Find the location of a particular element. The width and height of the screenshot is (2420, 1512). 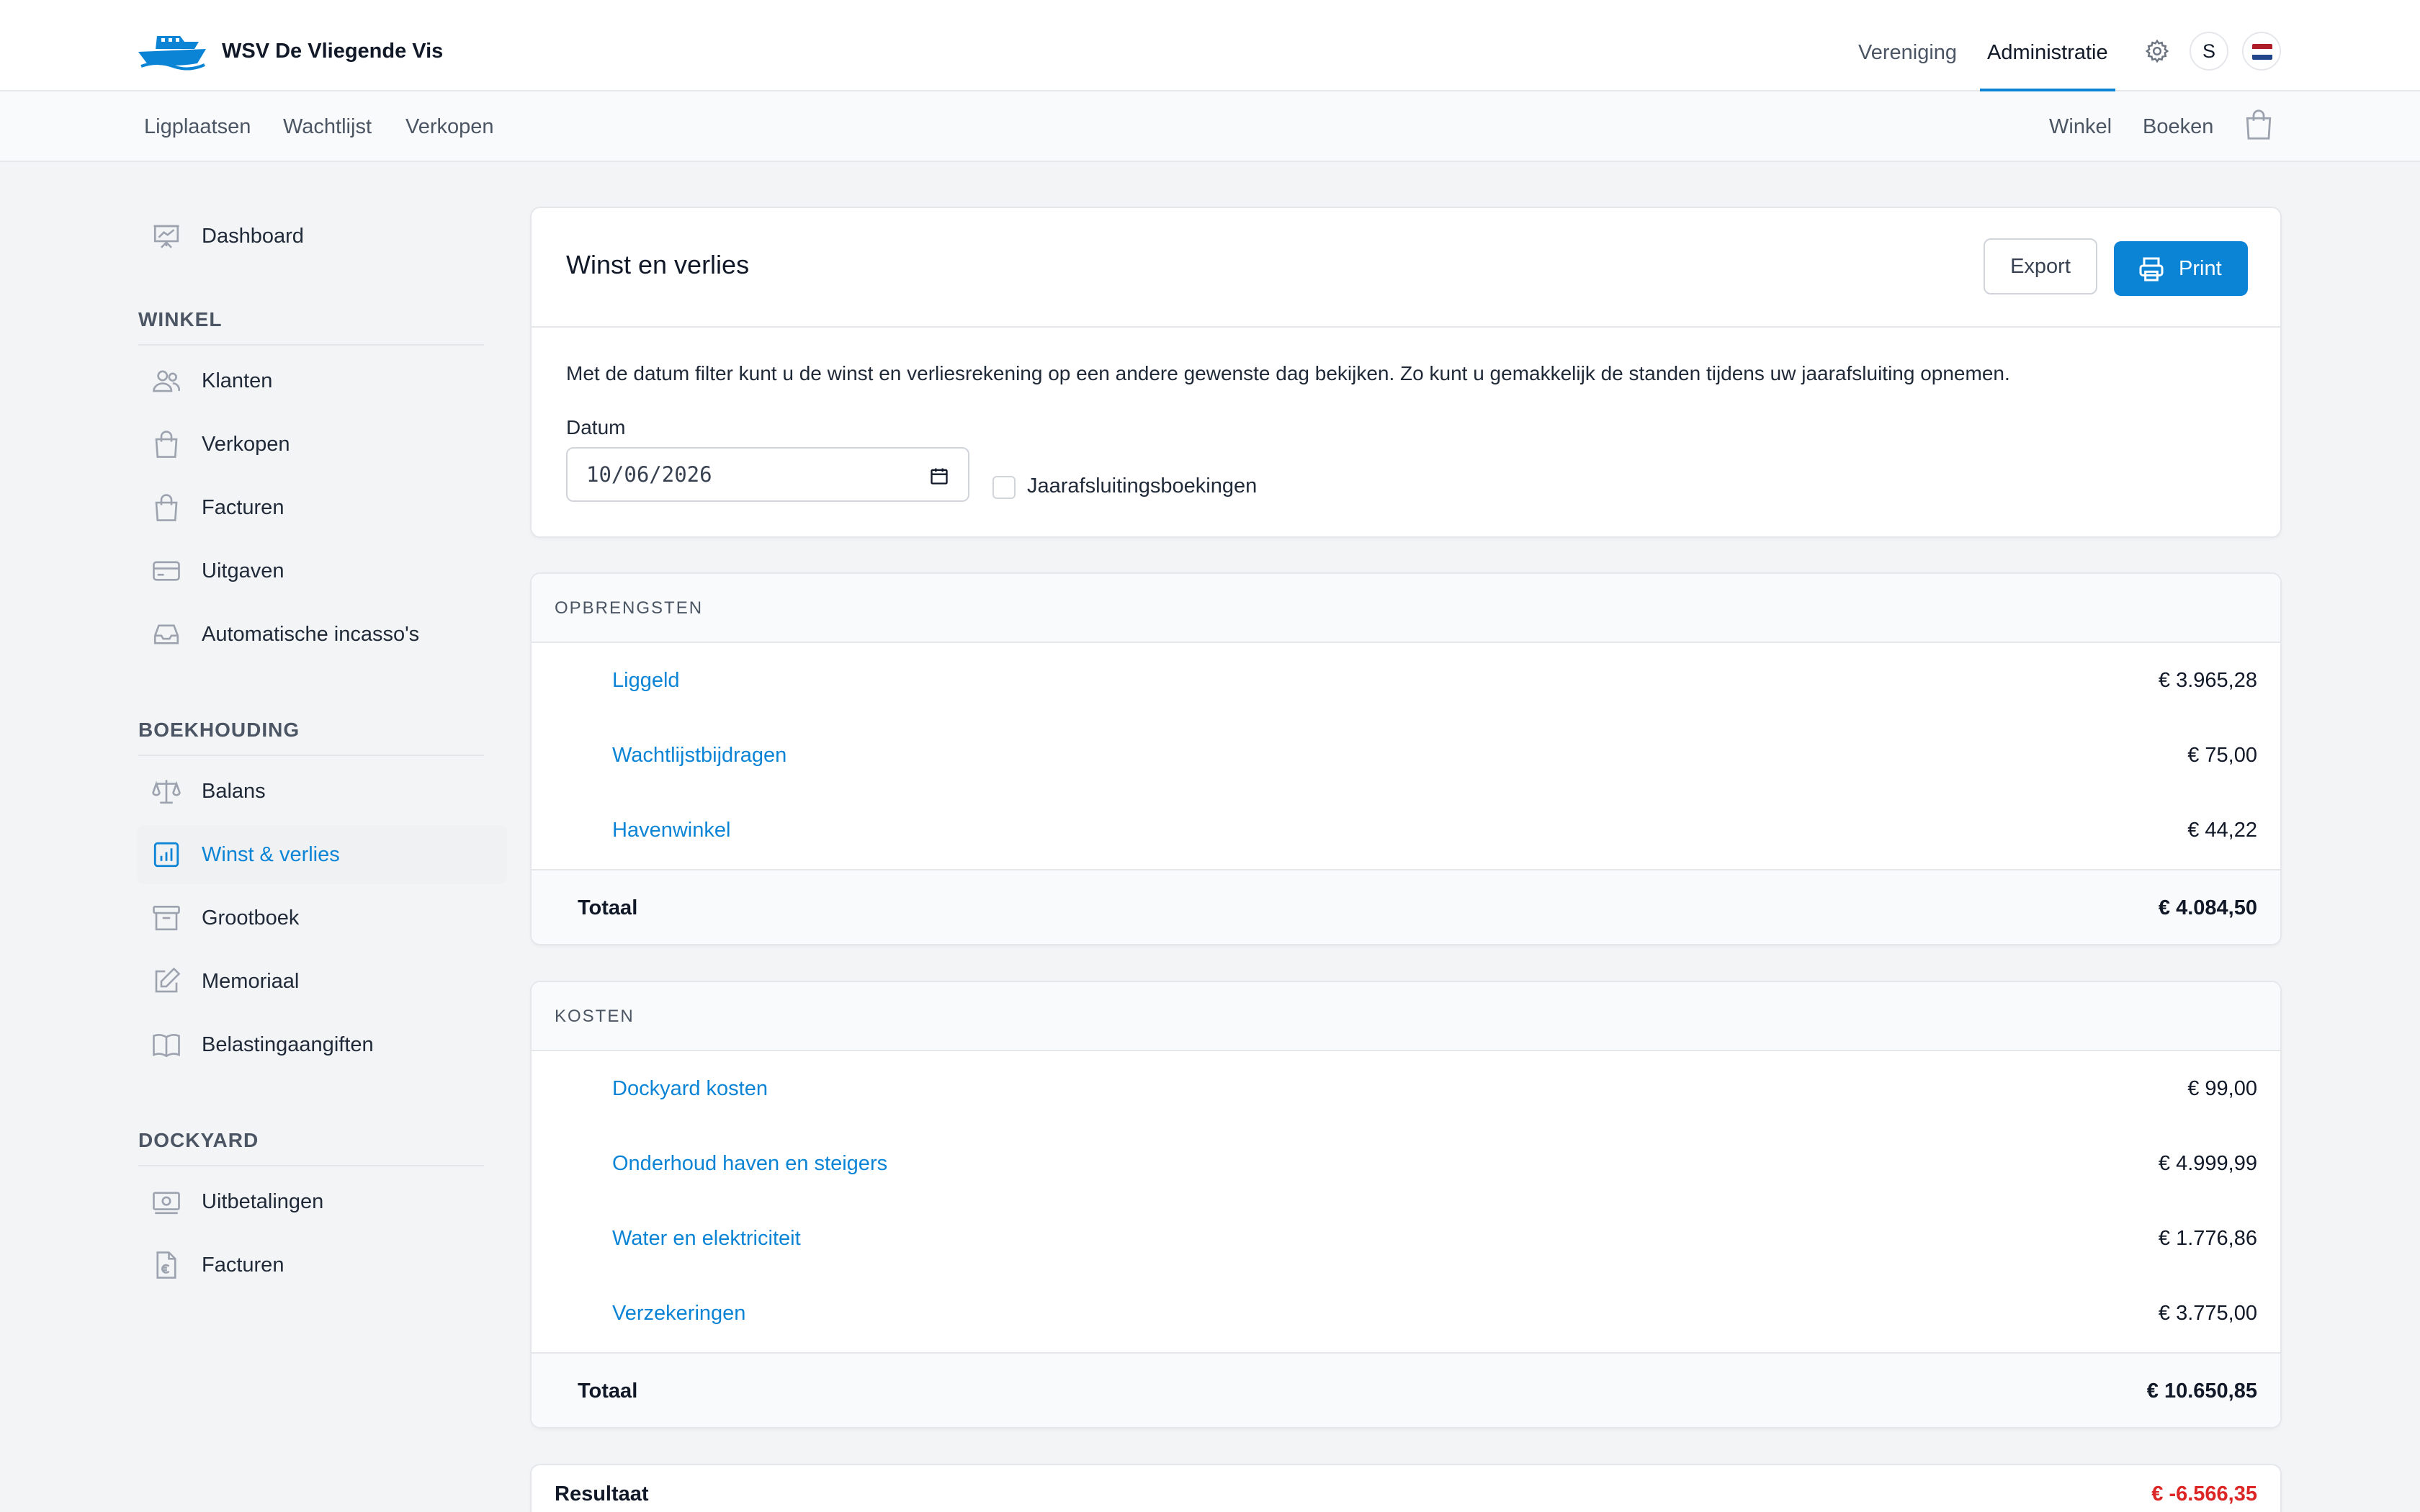

table-row: Liggeld € 3.965,28 is located at coordinates (1406, 680).